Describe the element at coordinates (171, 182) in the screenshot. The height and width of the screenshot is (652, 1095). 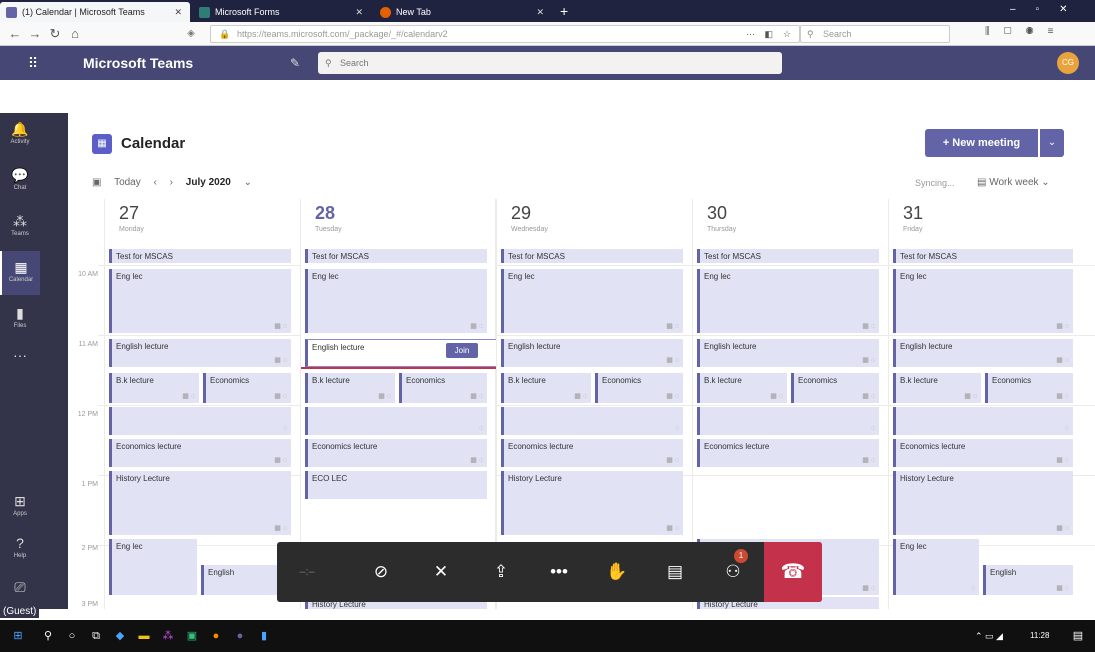
I see `chevron-right-icon: ›` at that location.